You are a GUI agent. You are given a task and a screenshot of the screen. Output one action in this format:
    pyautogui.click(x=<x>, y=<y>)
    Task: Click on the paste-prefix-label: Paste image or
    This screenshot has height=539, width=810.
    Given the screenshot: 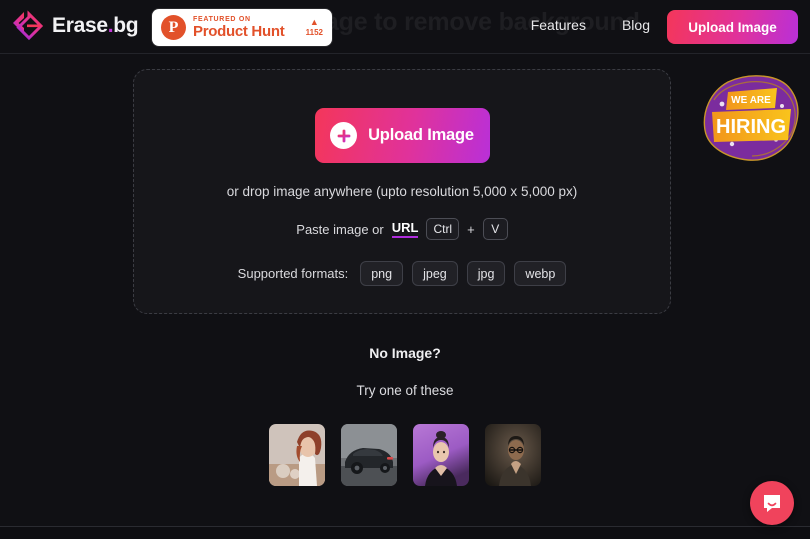 What is the action you would take?
    pyautogui.click(x=340, y=229)
    